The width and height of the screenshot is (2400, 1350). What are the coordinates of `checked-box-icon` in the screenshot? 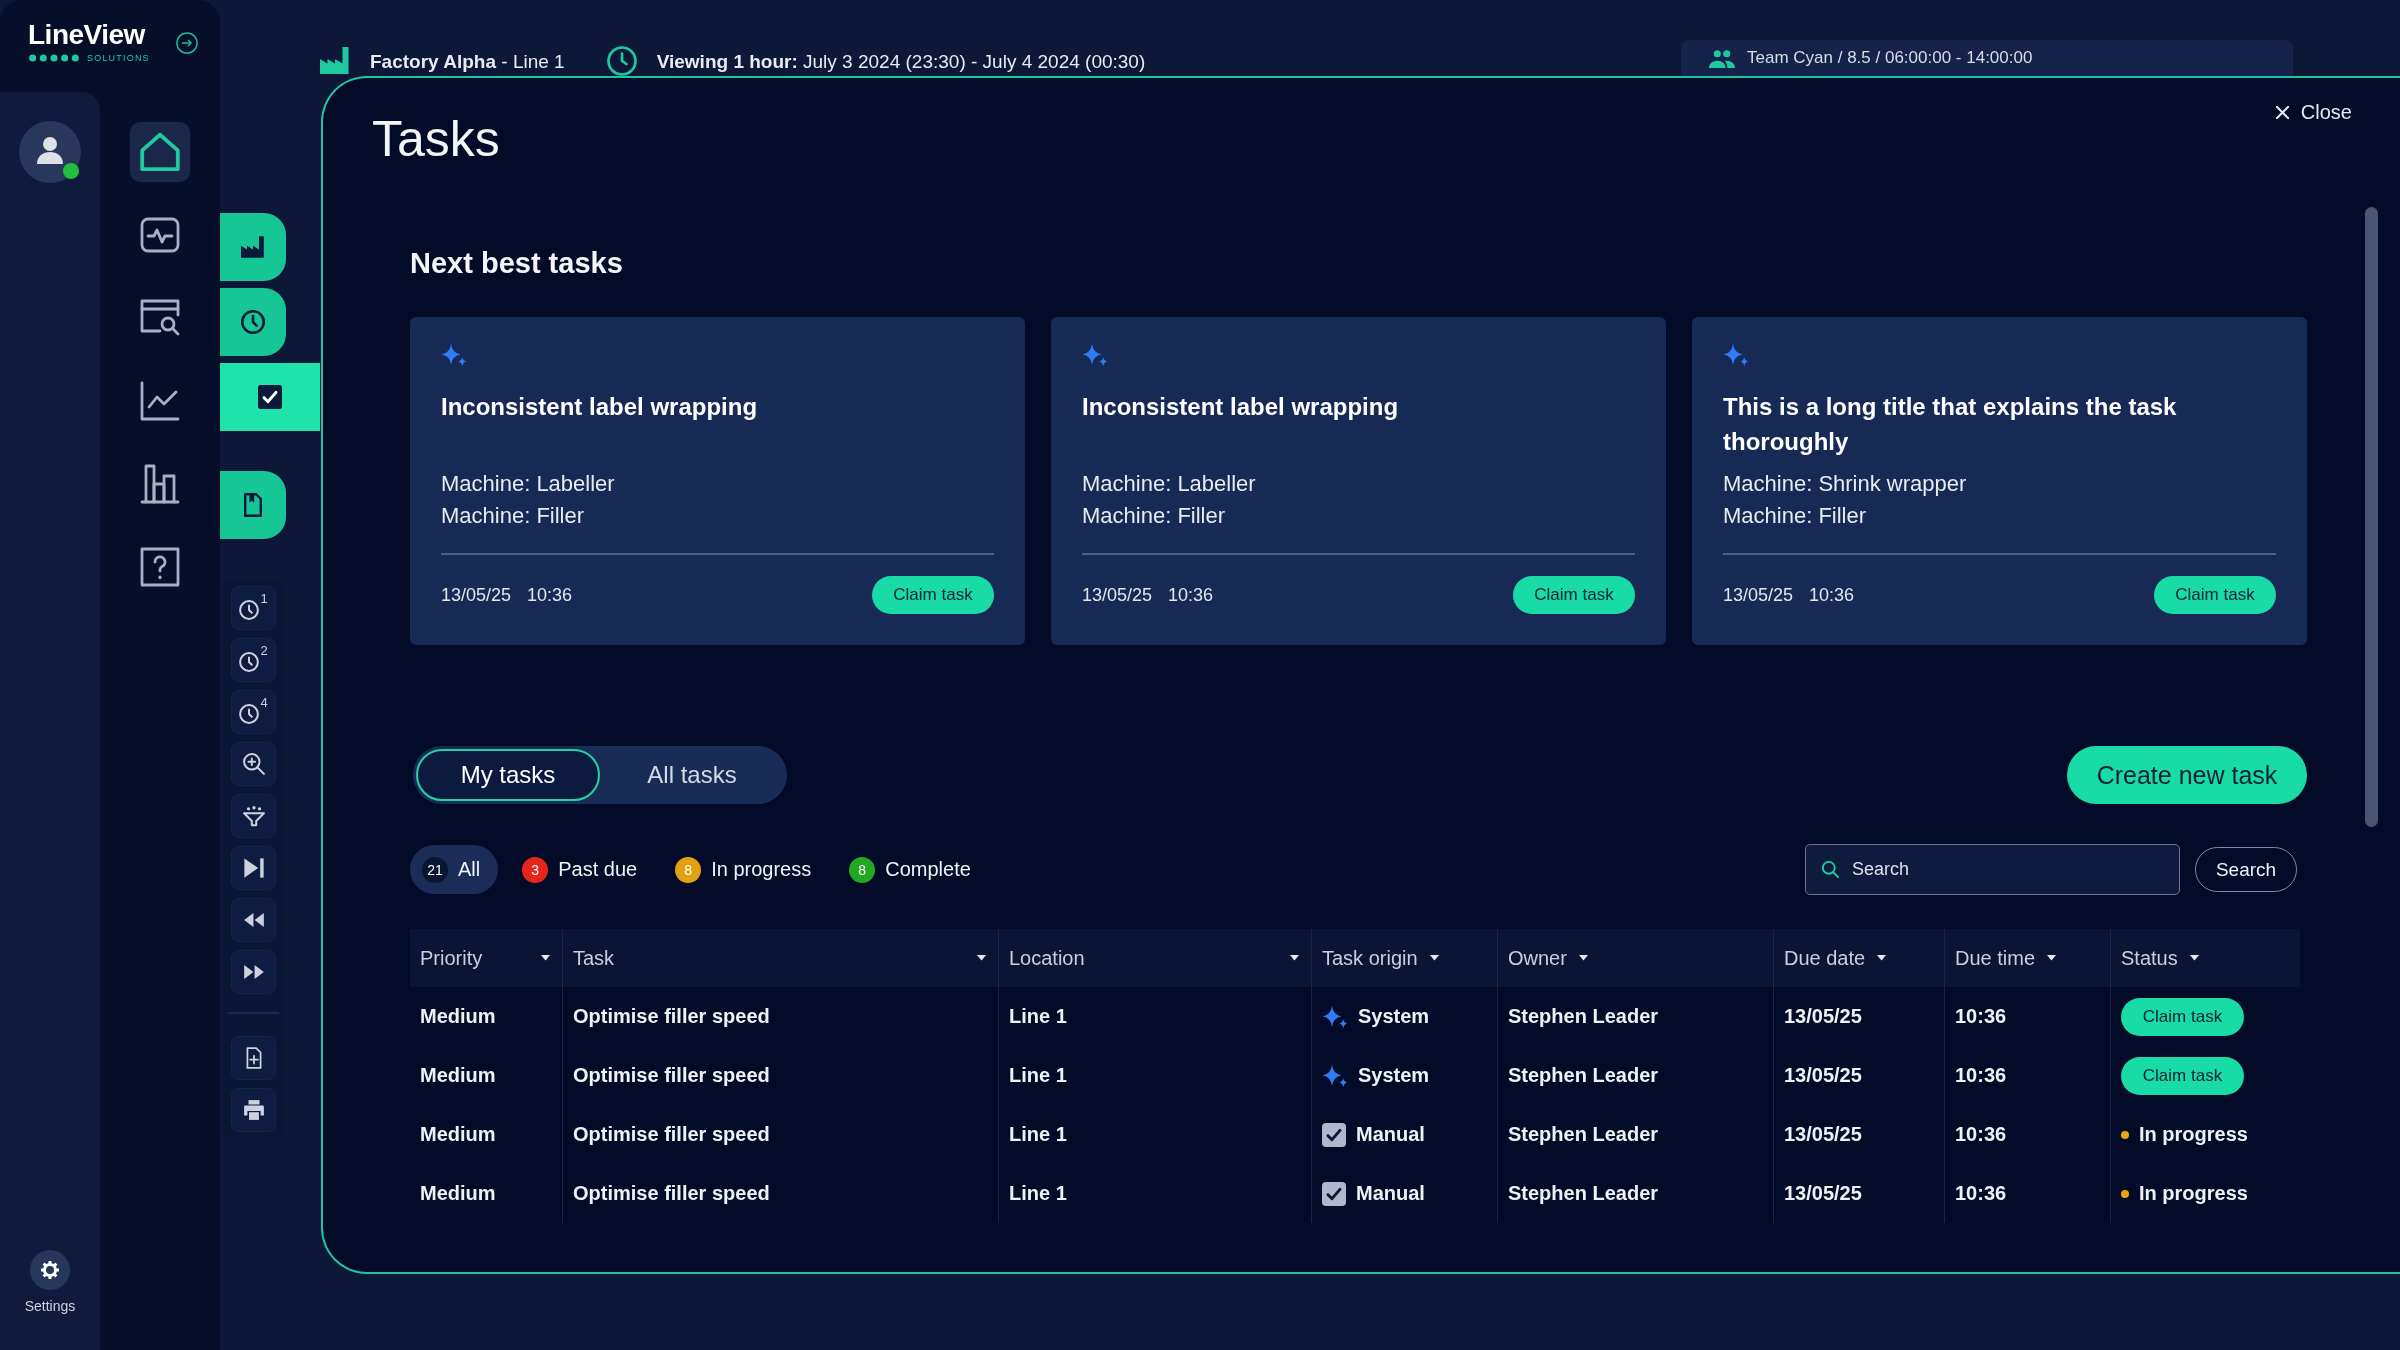 It's located at (1334, 1193).